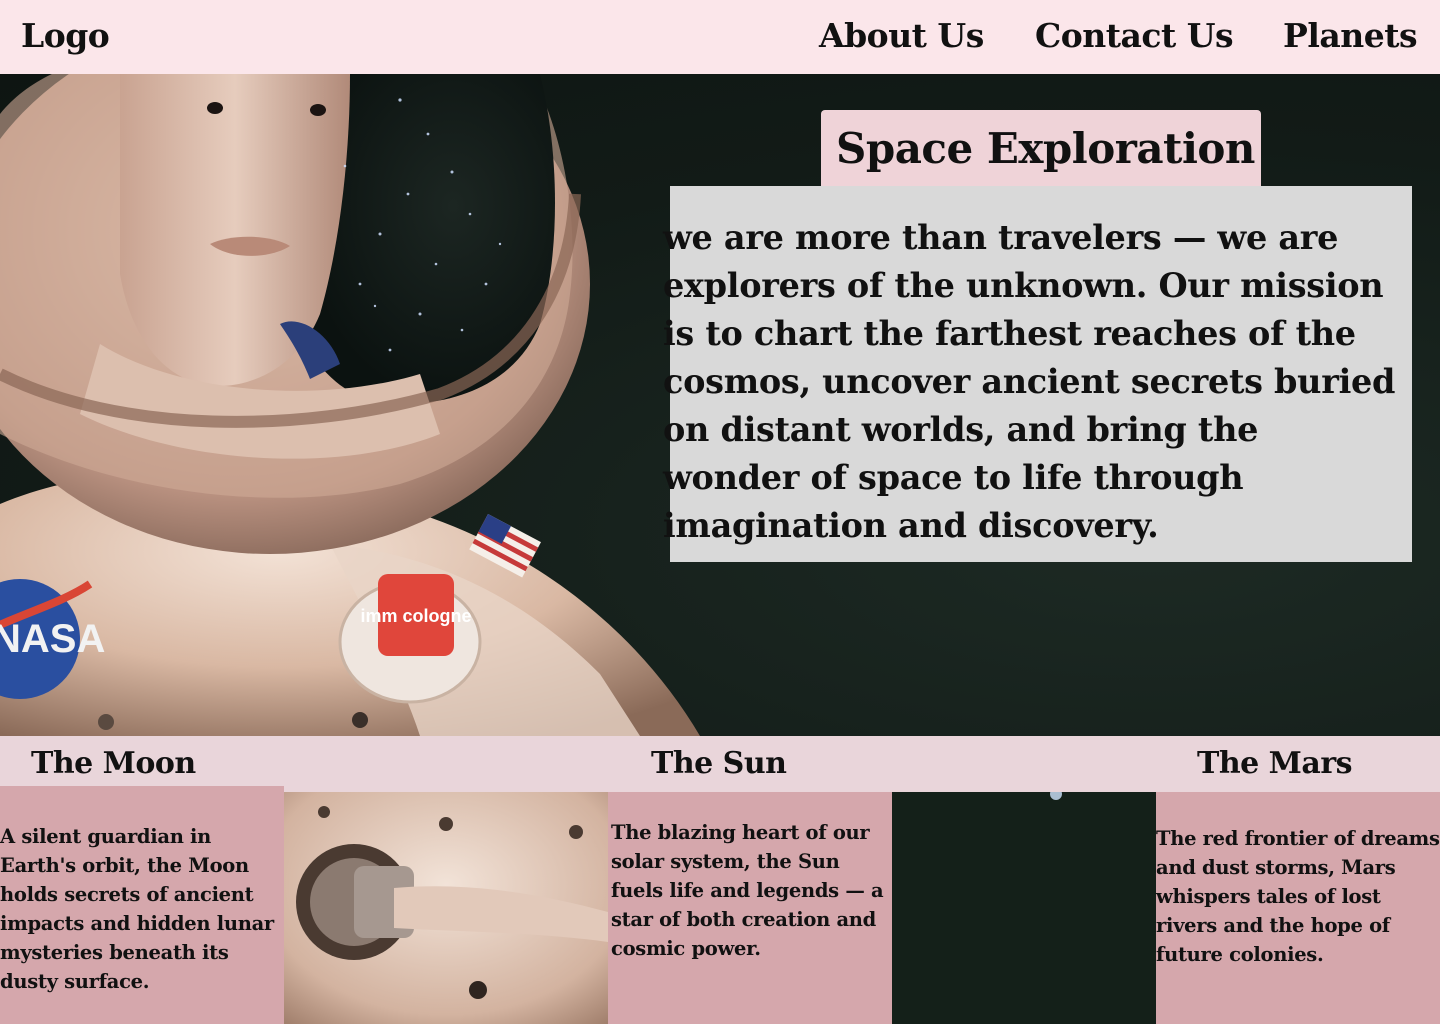 This screenshot has width=1440, height=1024. I want to click on space-image, so click(1024, 908).